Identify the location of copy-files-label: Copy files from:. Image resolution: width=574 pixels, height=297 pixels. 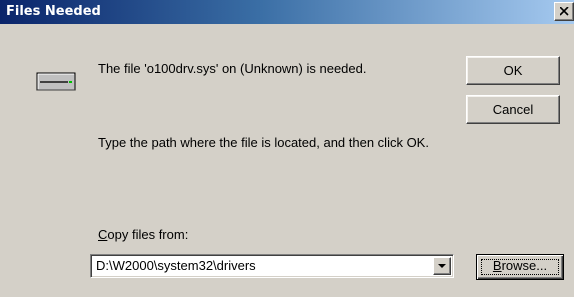
(143, 234).